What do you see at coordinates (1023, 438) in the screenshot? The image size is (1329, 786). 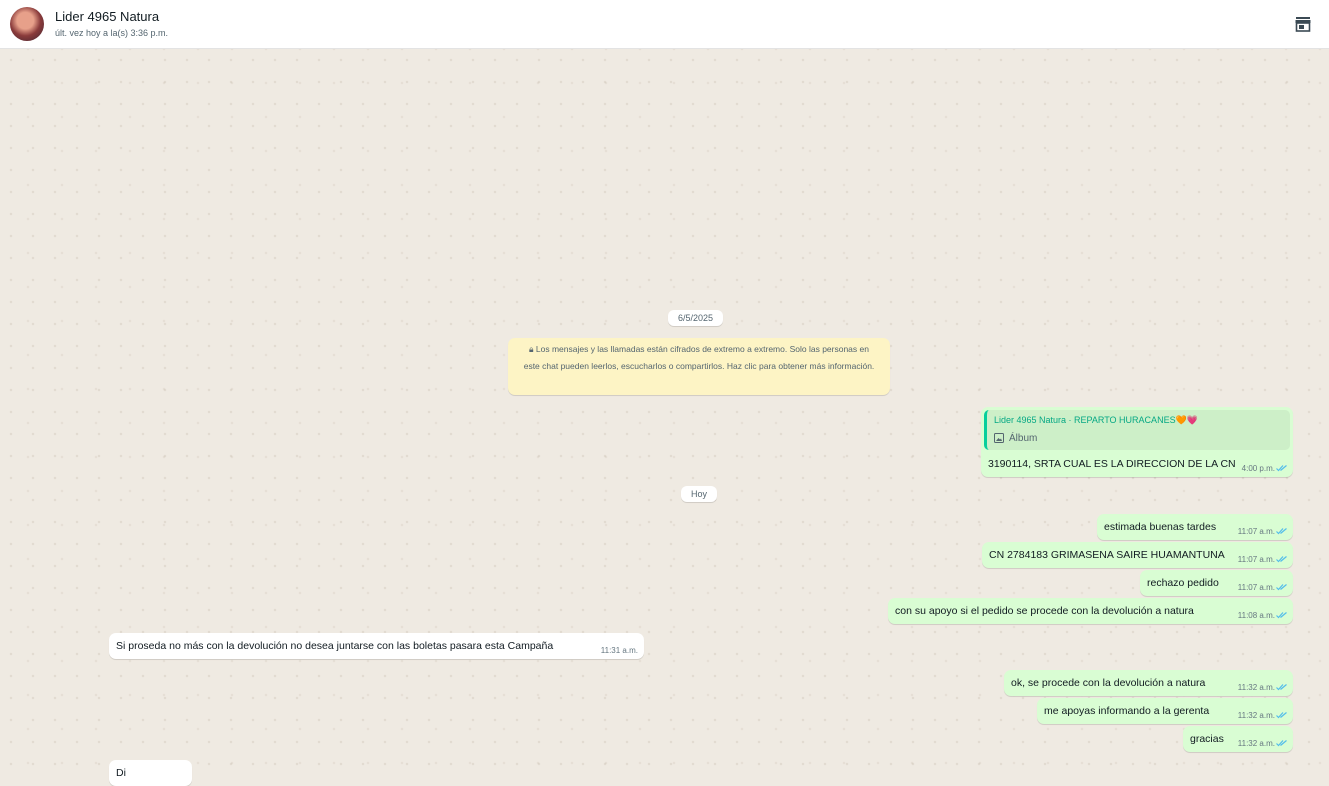 I see `quoted-album-label: Álbum` at bounding box center [1023, 438].